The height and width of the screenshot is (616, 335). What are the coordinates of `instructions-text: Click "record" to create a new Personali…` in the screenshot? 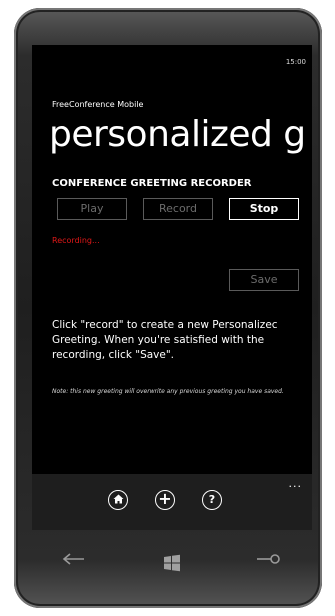 It's located at (165, 340).